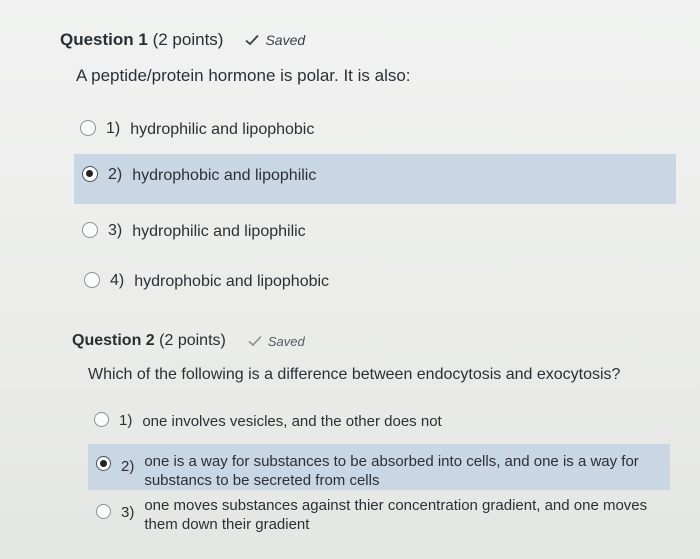 The image size is (700, 559). I want to click on option-text: hydrophilic and lipophobic, so click(222, 129).